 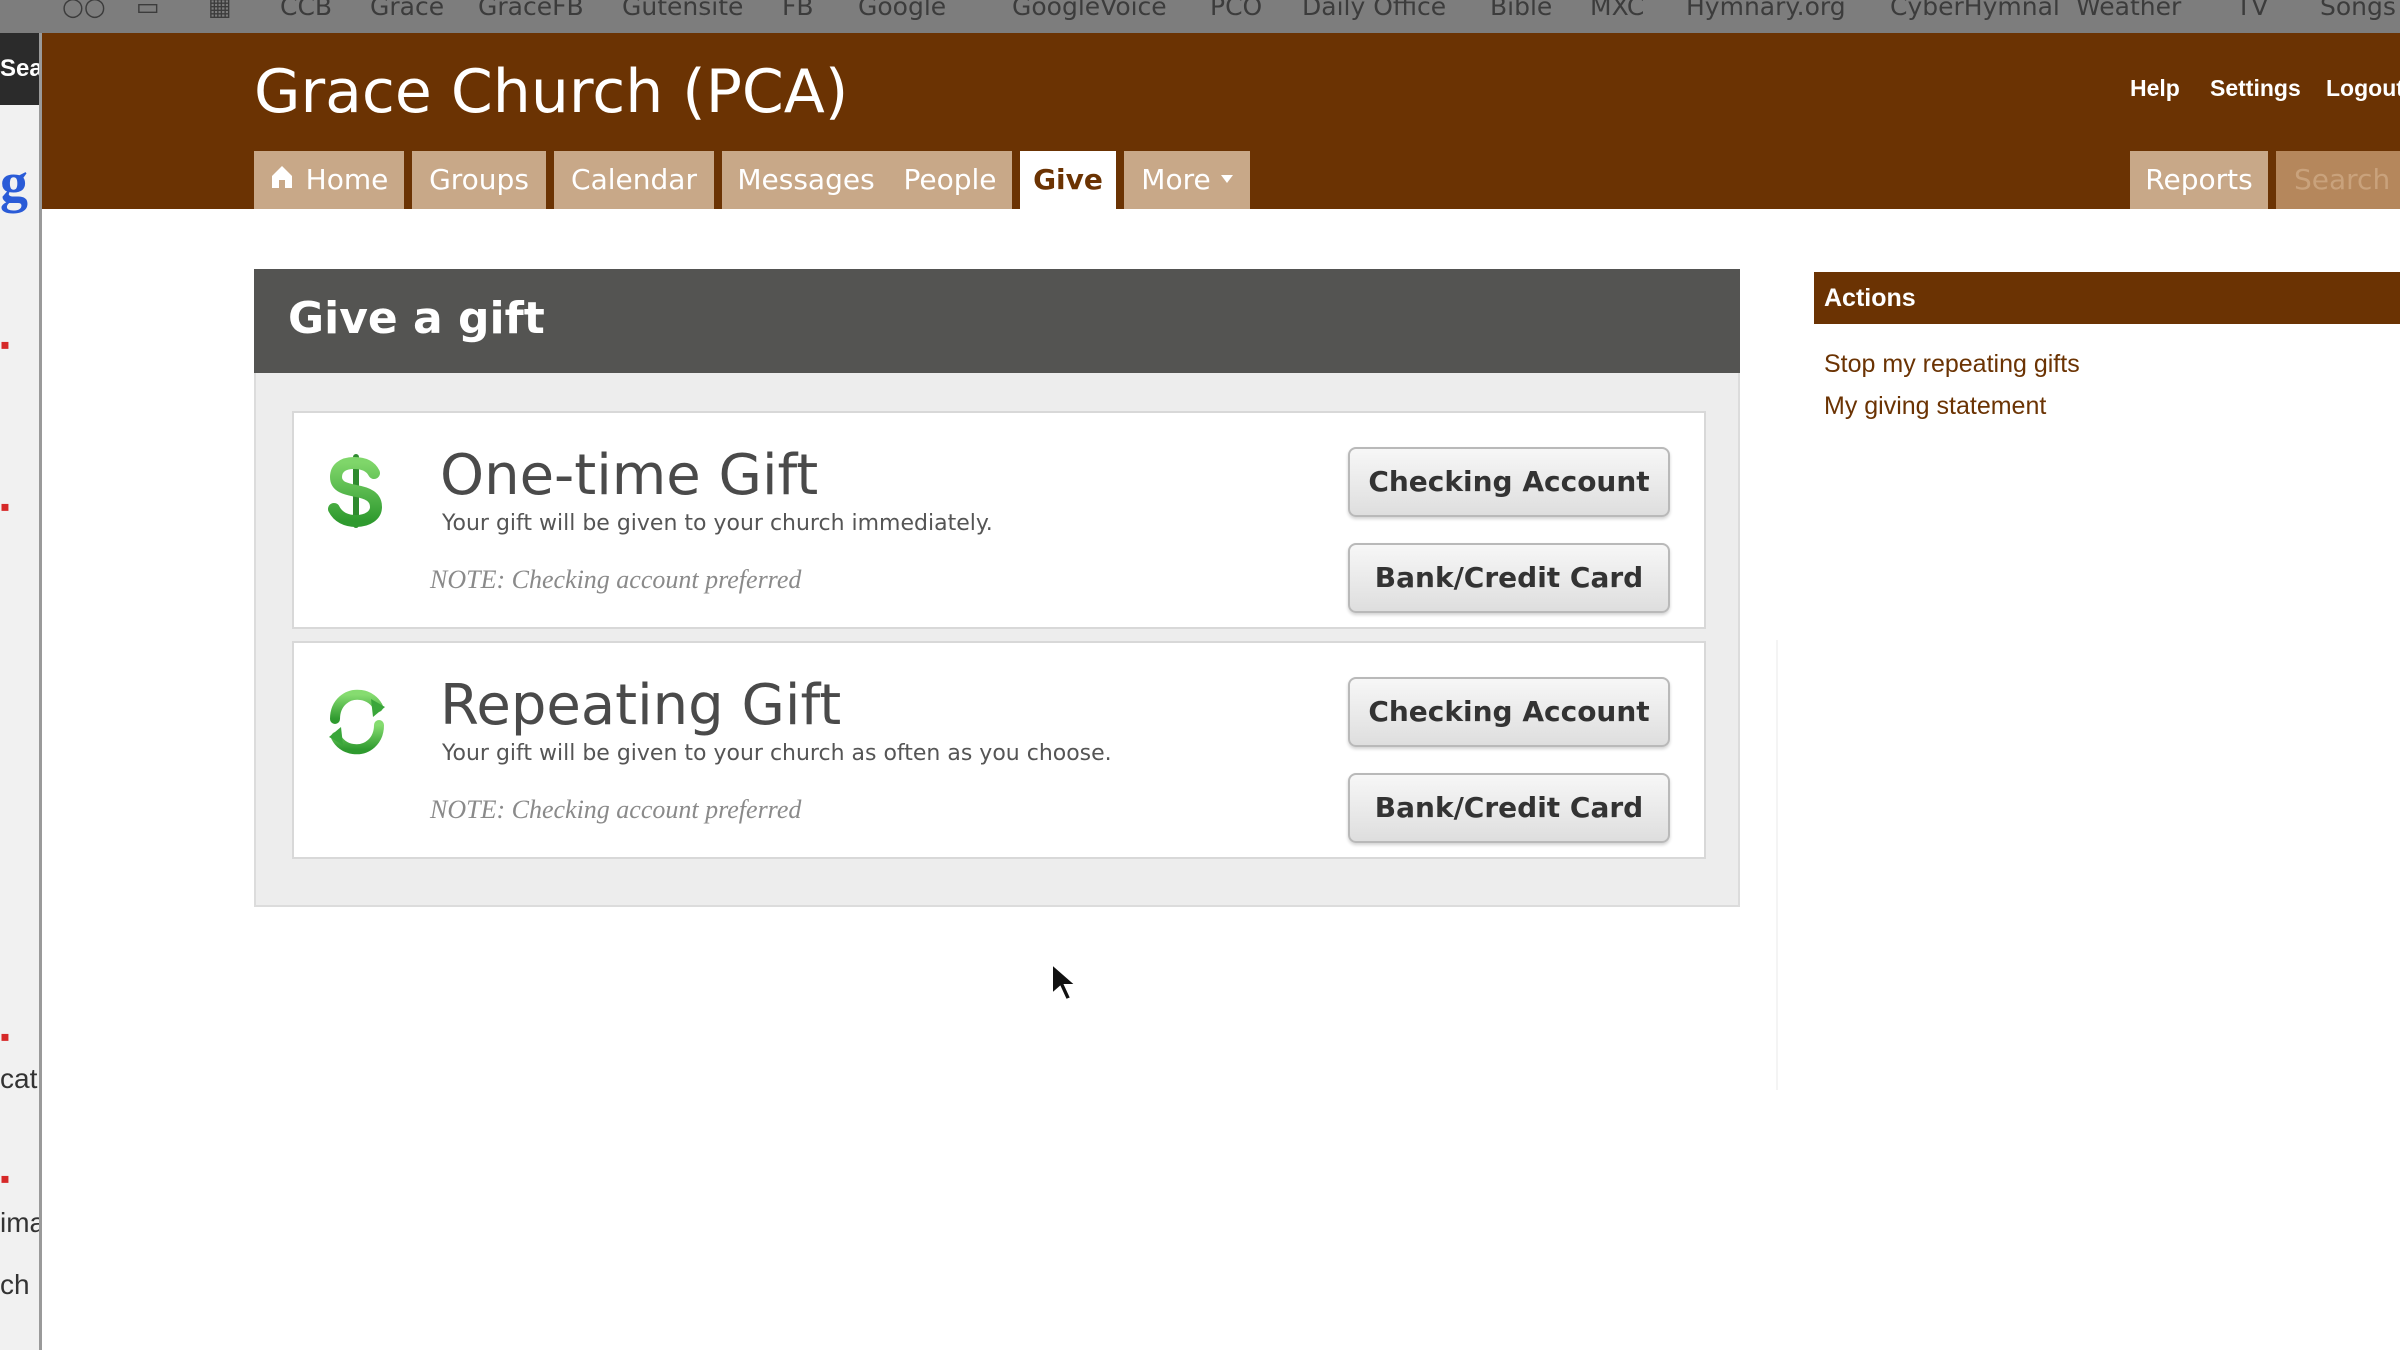 I want to click on tab-home: Home, so click(x=329, y=180).